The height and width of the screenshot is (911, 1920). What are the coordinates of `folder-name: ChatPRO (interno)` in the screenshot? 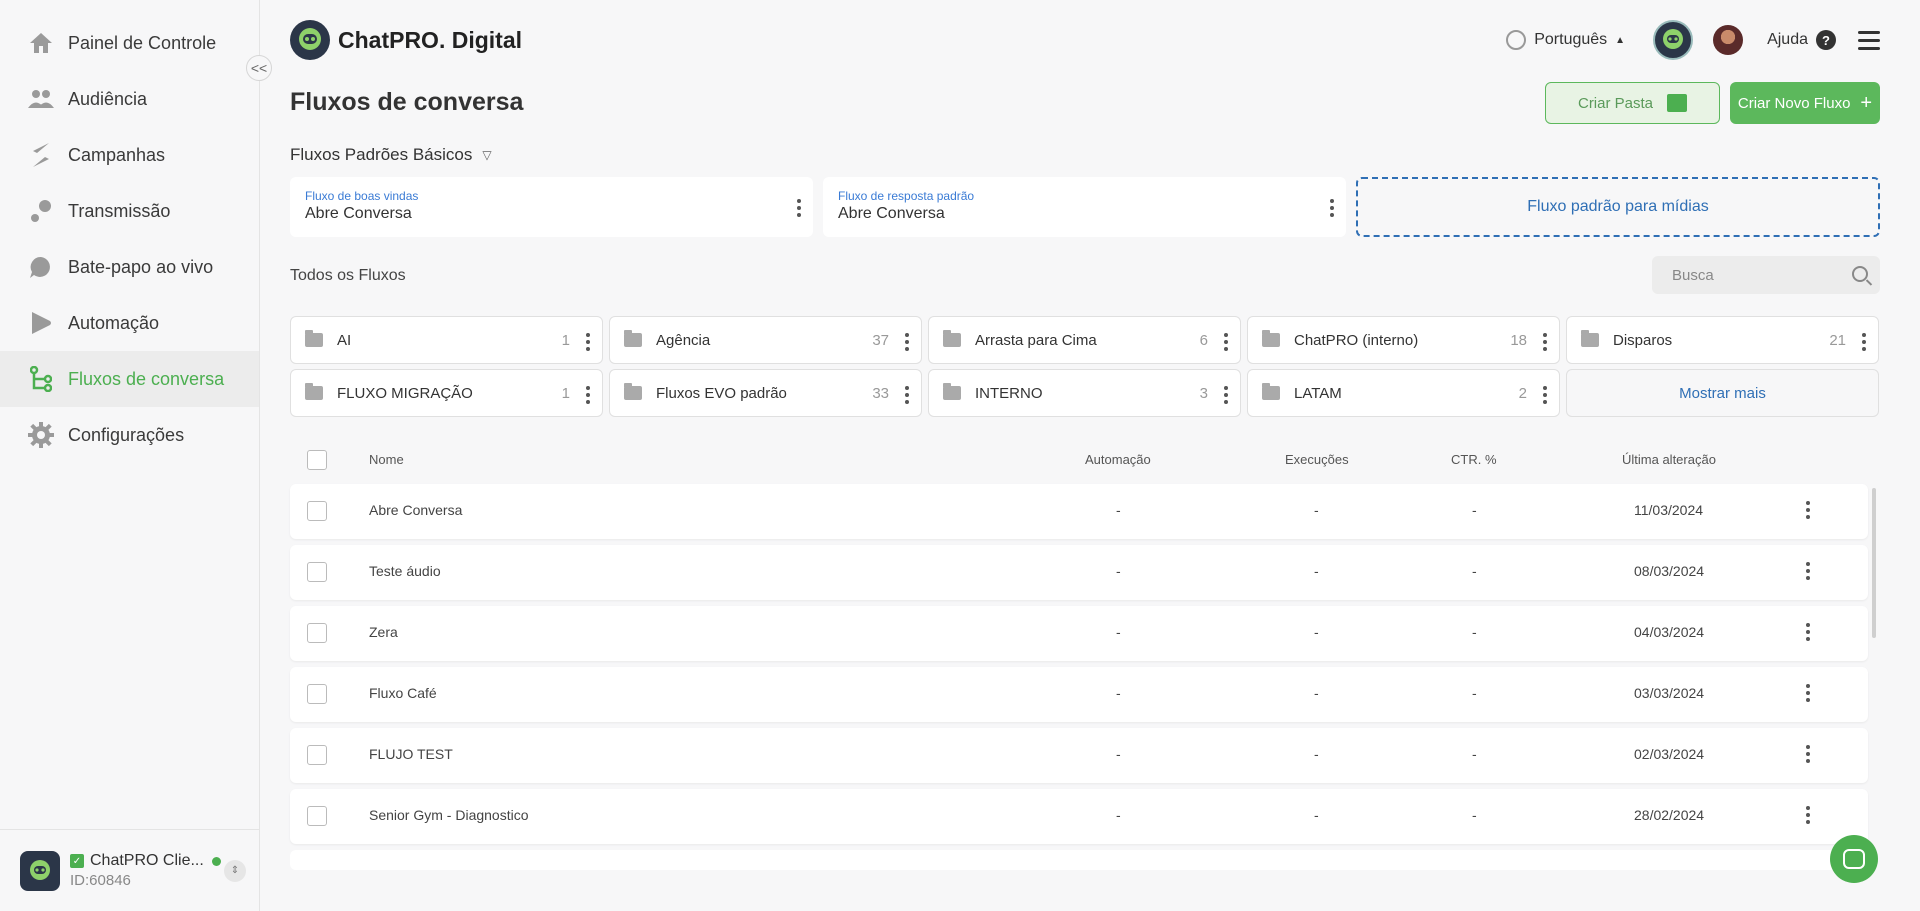 It's located at (1356, 340).